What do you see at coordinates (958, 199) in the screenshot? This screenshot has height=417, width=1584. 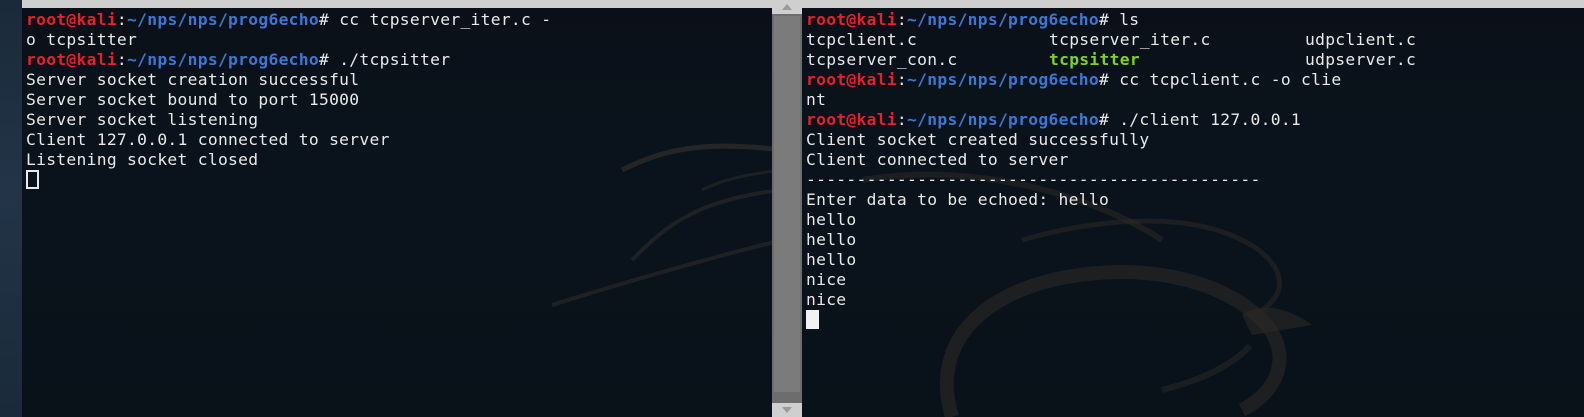 I see `output-line: Enter data to be echoed: hello` at bounding box center [958, 199].